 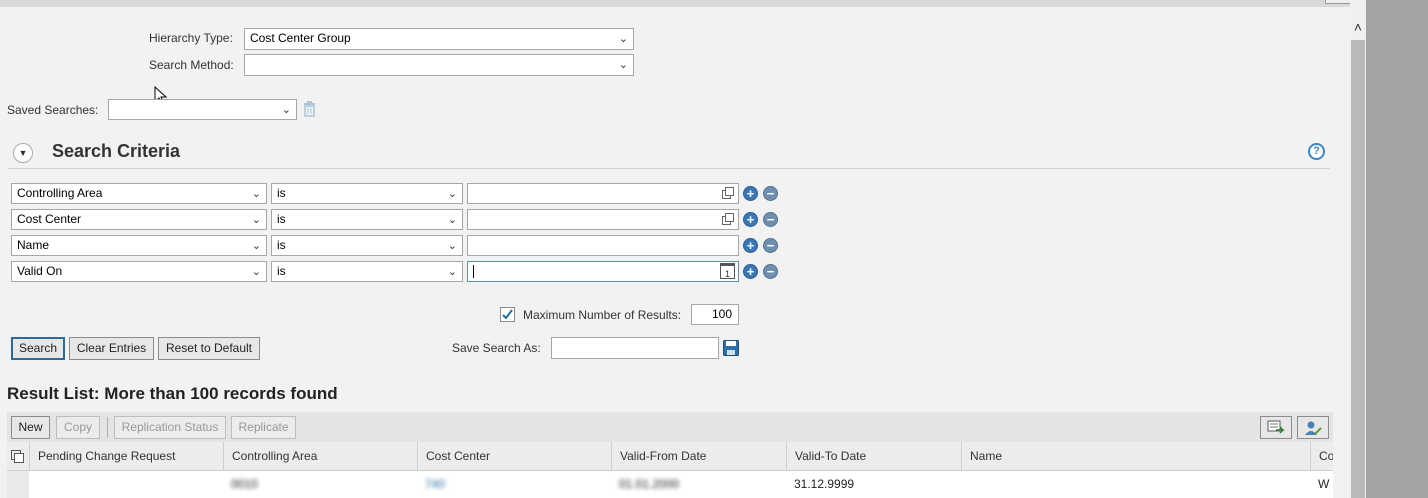 I want to click on hierarchy-type-value: Cost Center Group, so click(x=300, y=38).